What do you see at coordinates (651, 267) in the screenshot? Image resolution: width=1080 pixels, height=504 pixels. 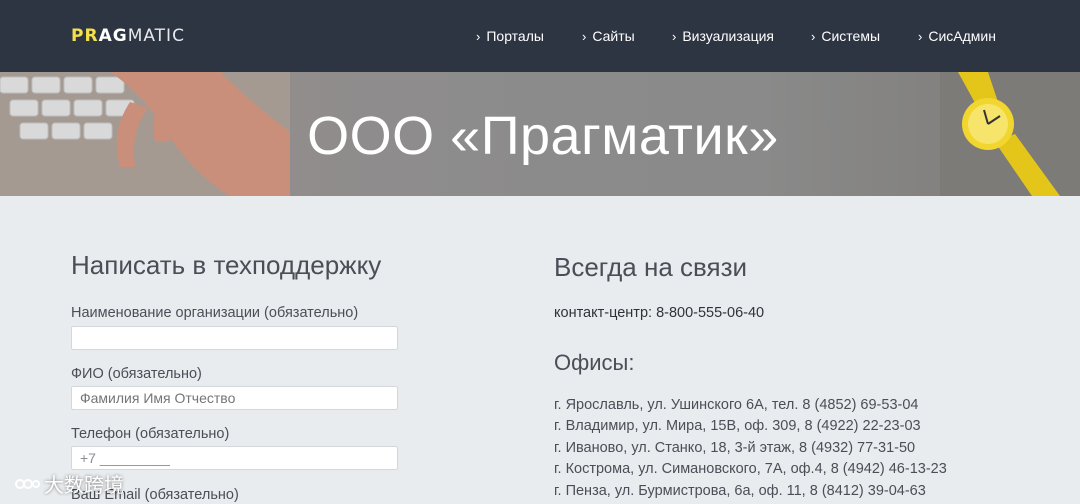 I see `contacts-heading: Всегда на связи` at bounding box center [651, 267].